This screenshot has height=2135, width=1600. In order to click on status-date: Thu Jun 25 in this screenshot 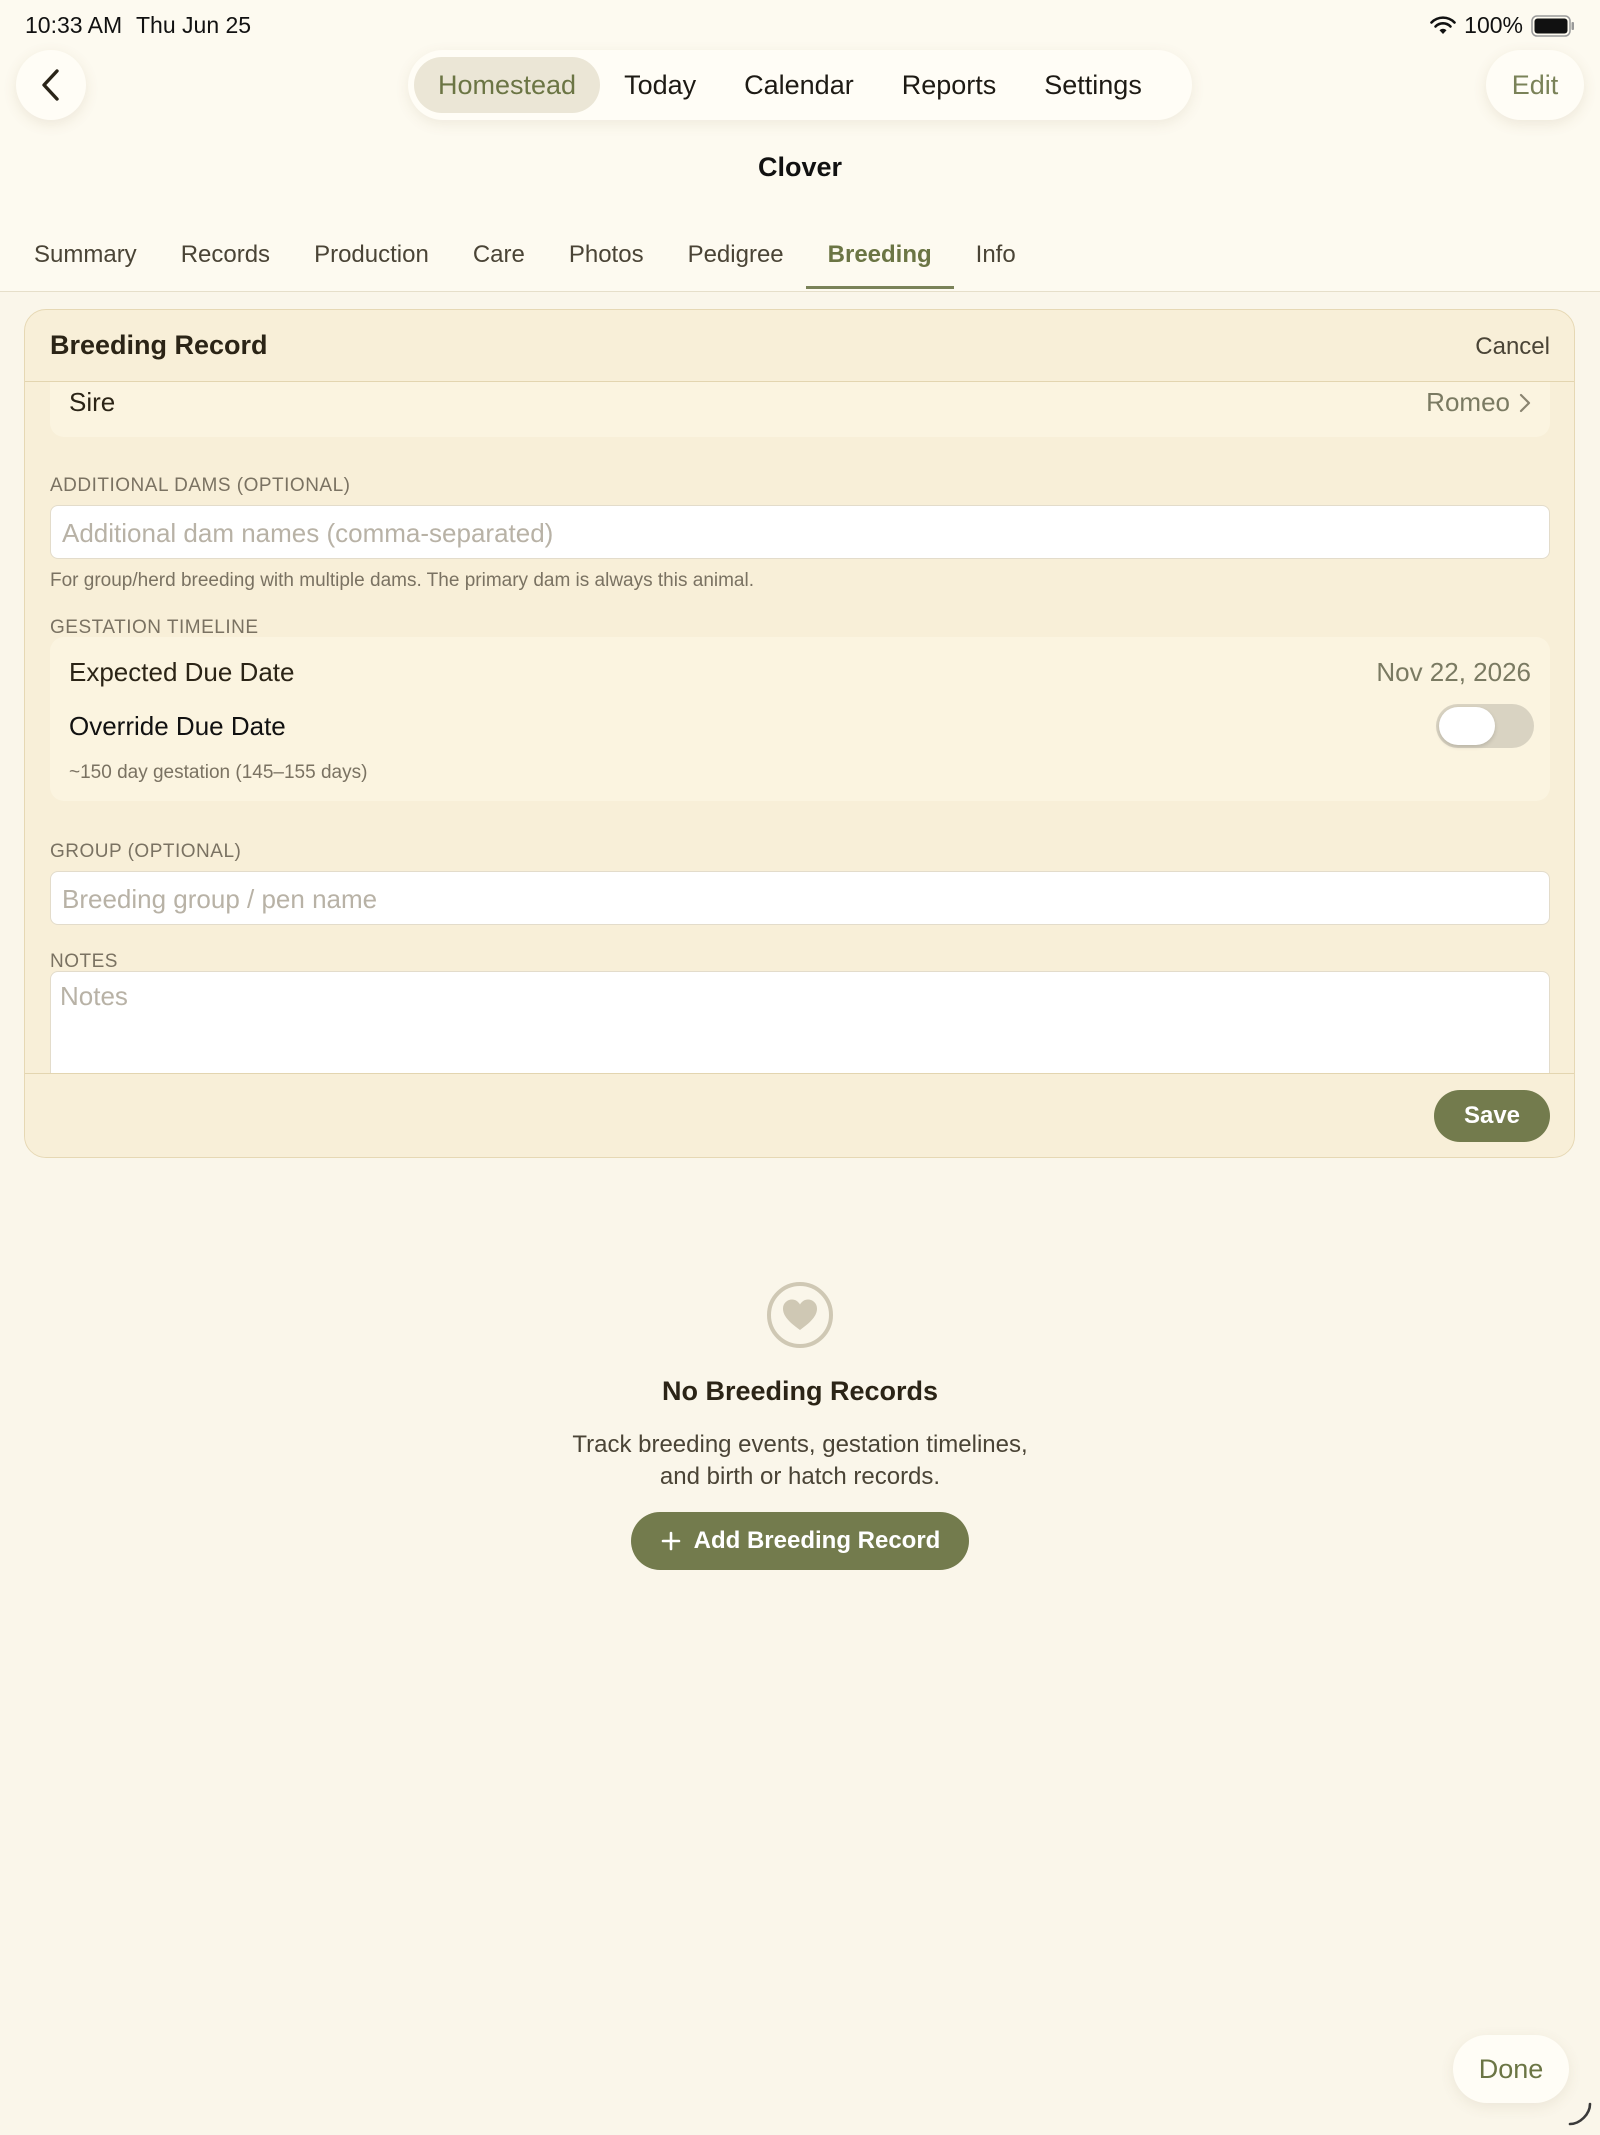, I will do `click(194, 25)`.